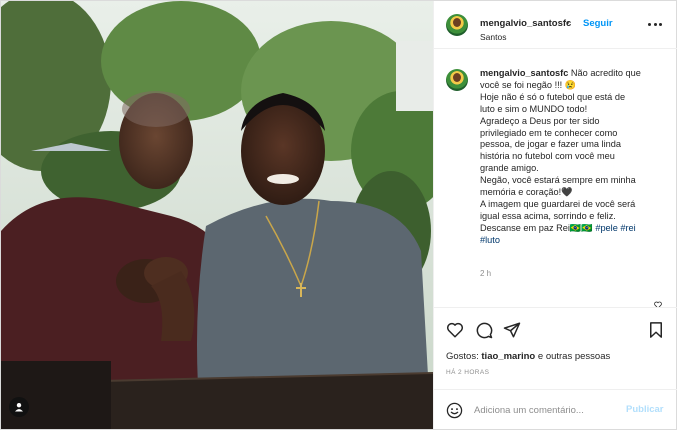 This screenshot has height=430, width=677. Describe the element at coordinates (485, 273) in the screenshot. I see `caption-time: 2 h` at that location.